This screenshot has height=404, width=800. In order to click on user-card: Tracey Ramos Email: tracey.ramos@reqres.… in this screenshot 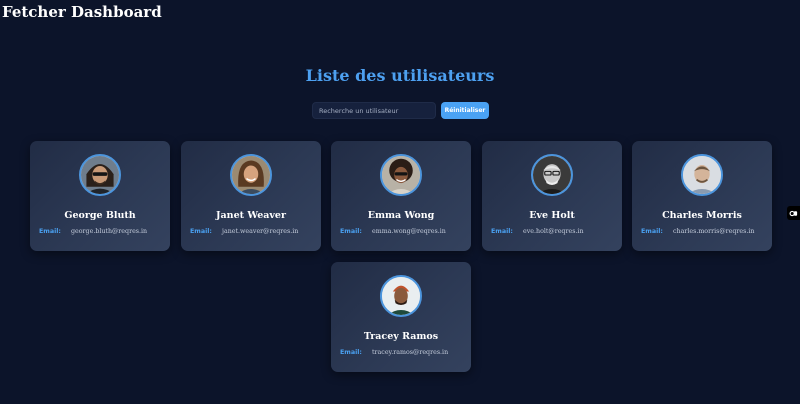, I will do `click(401, 317)`.